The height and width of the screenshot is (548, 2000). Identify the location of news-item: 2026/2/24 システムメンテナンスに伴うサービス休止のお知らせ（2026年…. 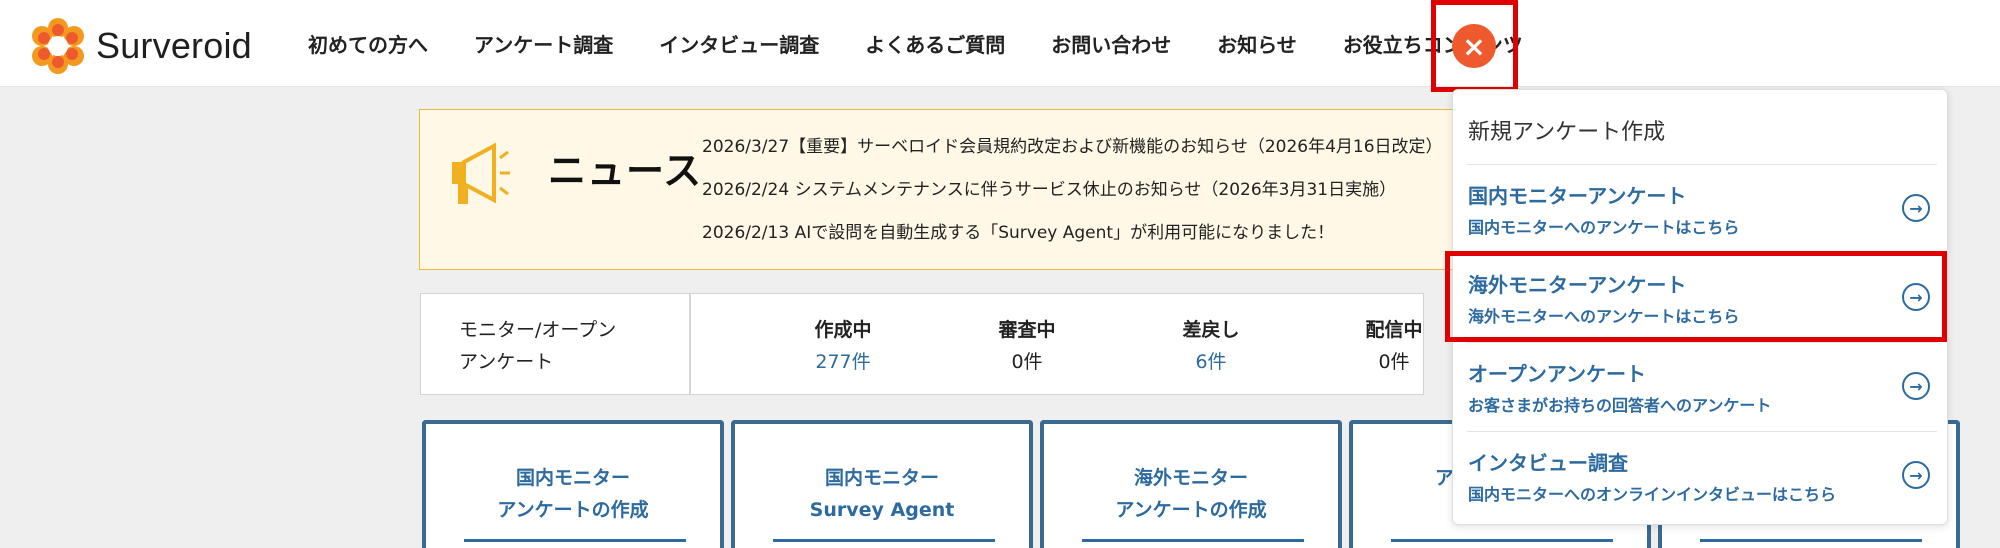
(1072, 198).